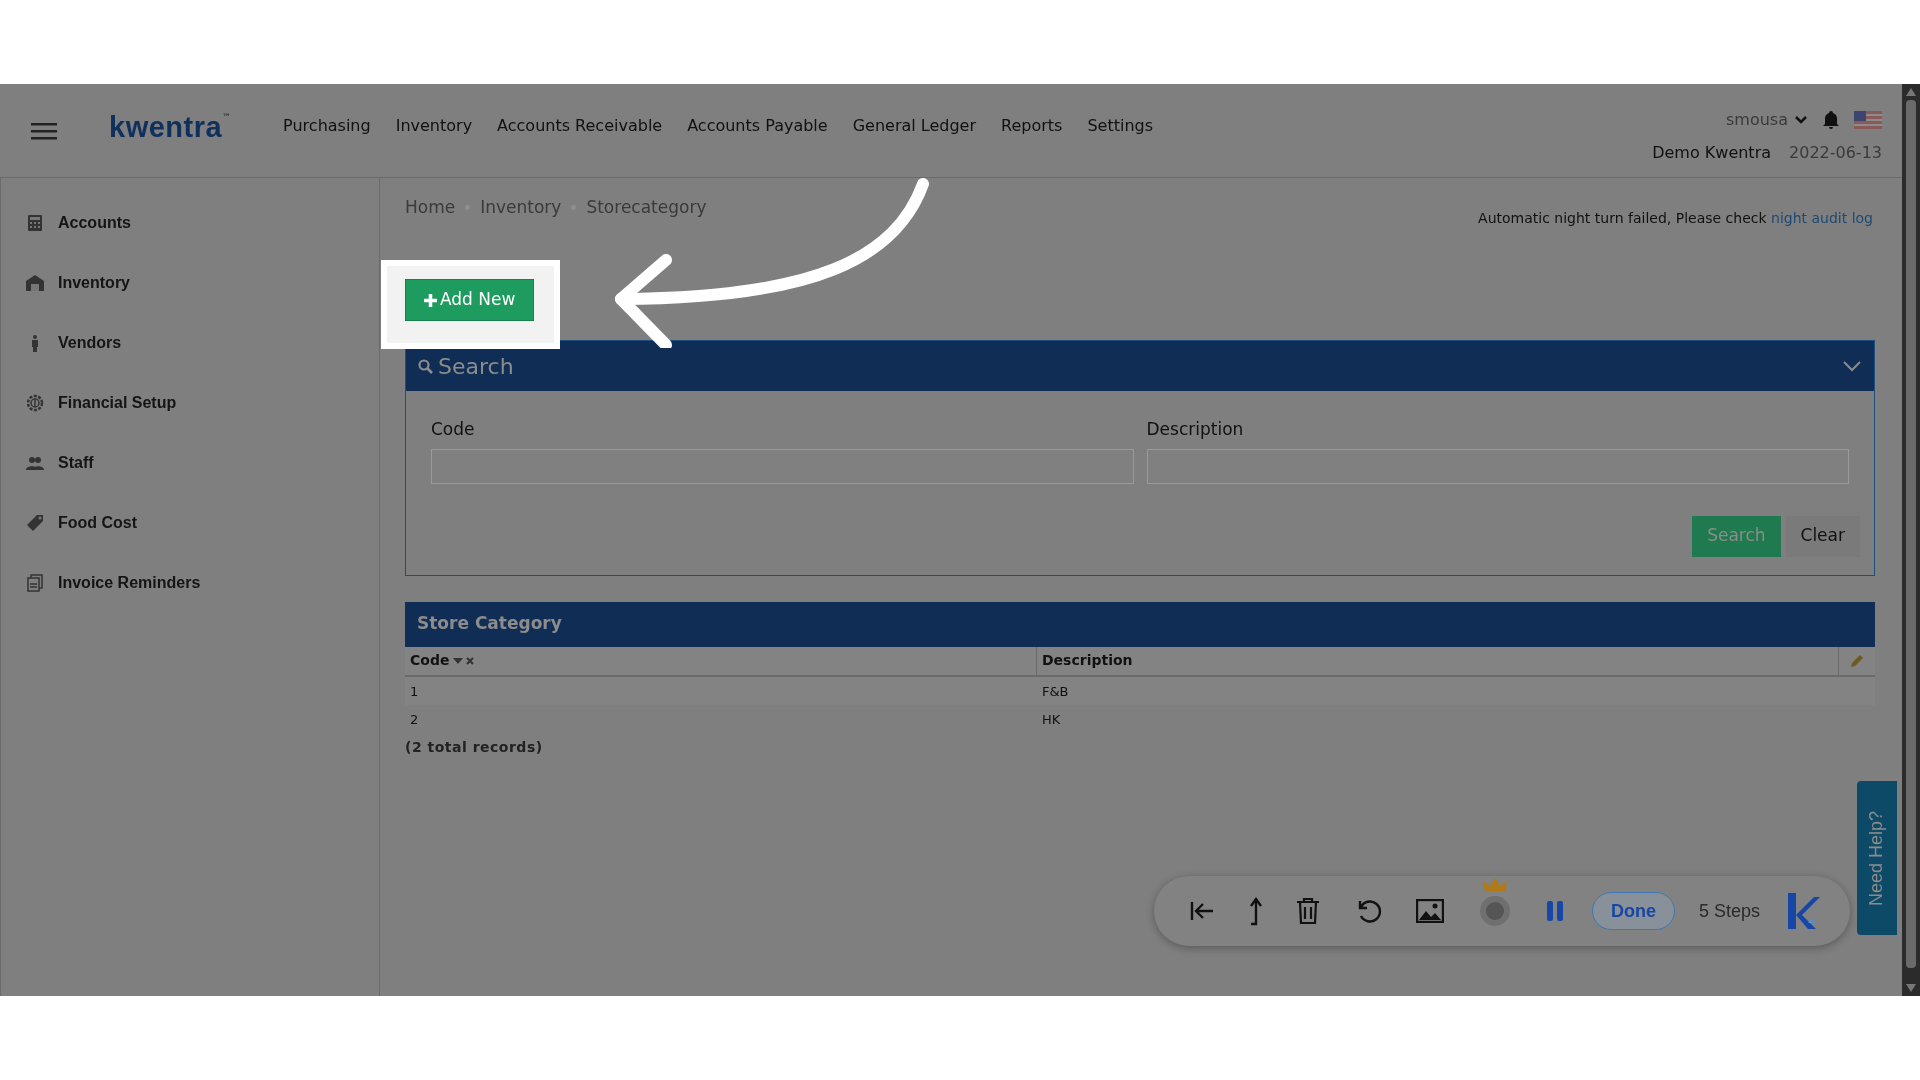 The image size is (1920, 1080). Describe the element at coordinates (1767, 120) in the screenshot. I see `user-menu: smousa` at that location.